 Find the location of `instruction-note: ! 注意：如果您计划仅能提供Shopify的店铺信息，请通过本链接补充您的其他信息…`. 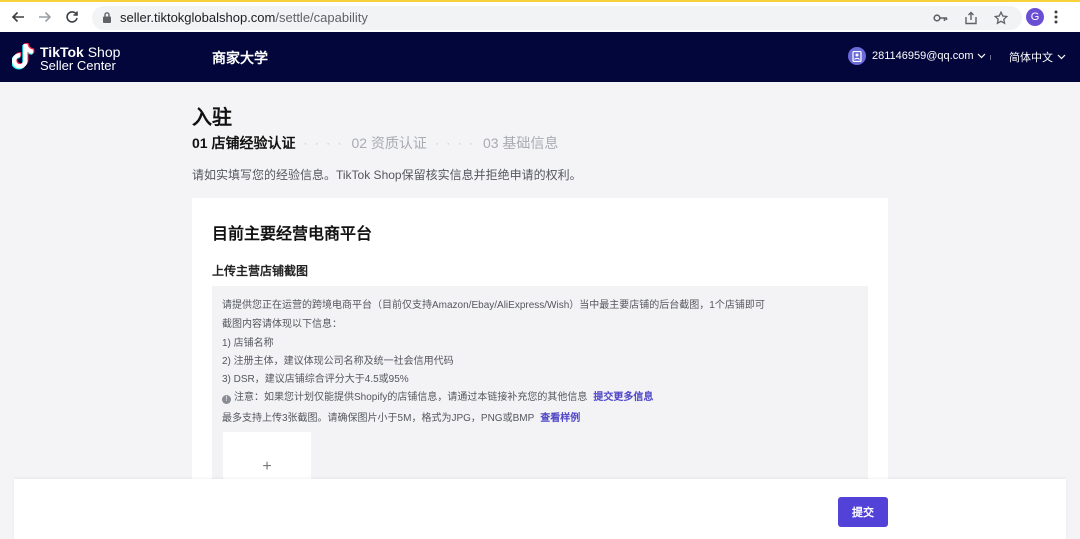

instruction-note: ! 注意：如果您计划仅能提供Shopify的店铺信息，请通过本链接补充您的其他信息… is located at coordinates (437, 396).